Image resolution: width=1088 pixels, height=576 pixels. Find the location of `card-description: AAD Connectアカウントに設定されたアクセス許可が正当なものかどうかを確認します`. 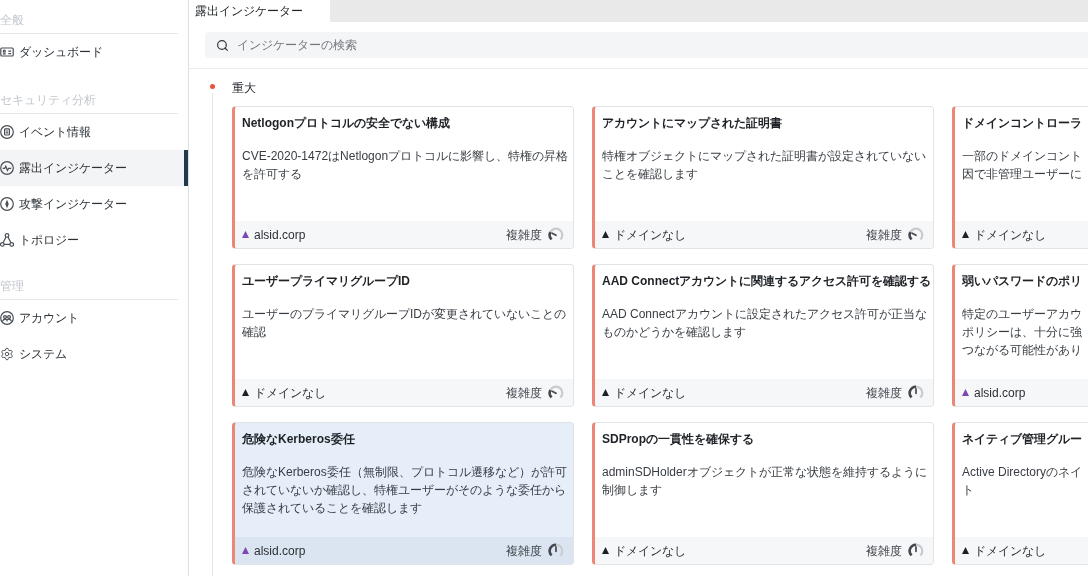

card-description: AAD Connectアカウントに設定されたアクセス許可が正当なものかどうかを確認します is located at coordinates (765, 323).